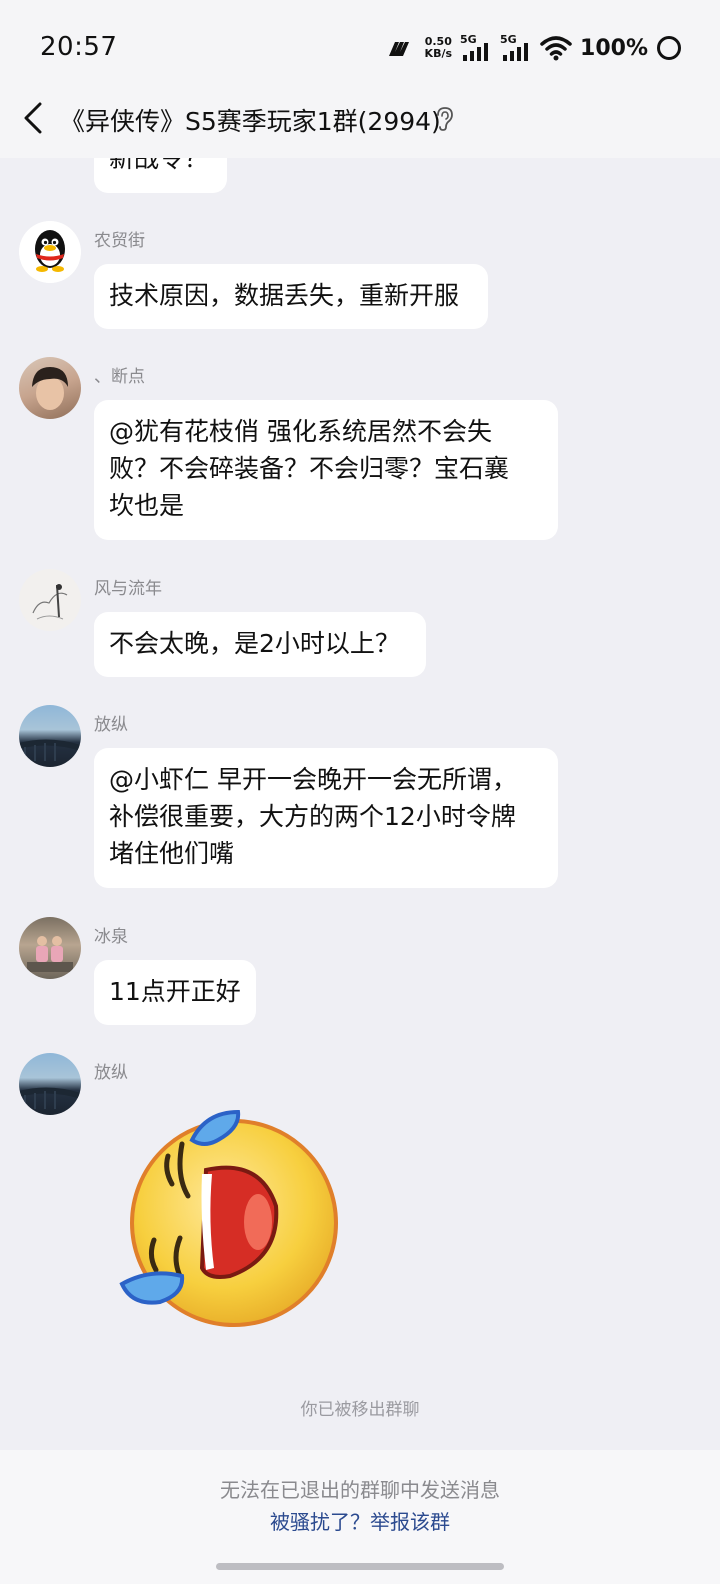 This screenshot has height=1584, width=720. Describe the element at coordinates (128, 589) in the screenshot. I see `sender-name: 风与流年` at that location.